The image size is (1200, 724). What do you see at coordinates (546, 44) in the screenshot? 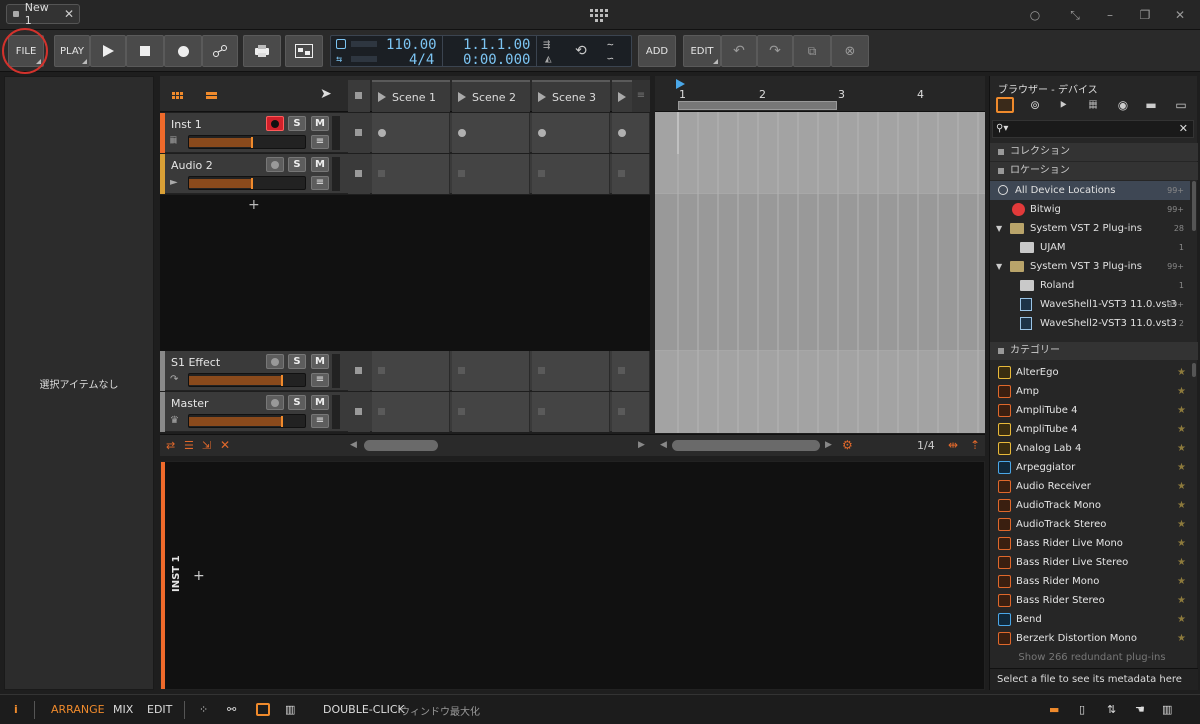
I see `pre-roll-icon: ⇶` at bounding box center [546, 44].